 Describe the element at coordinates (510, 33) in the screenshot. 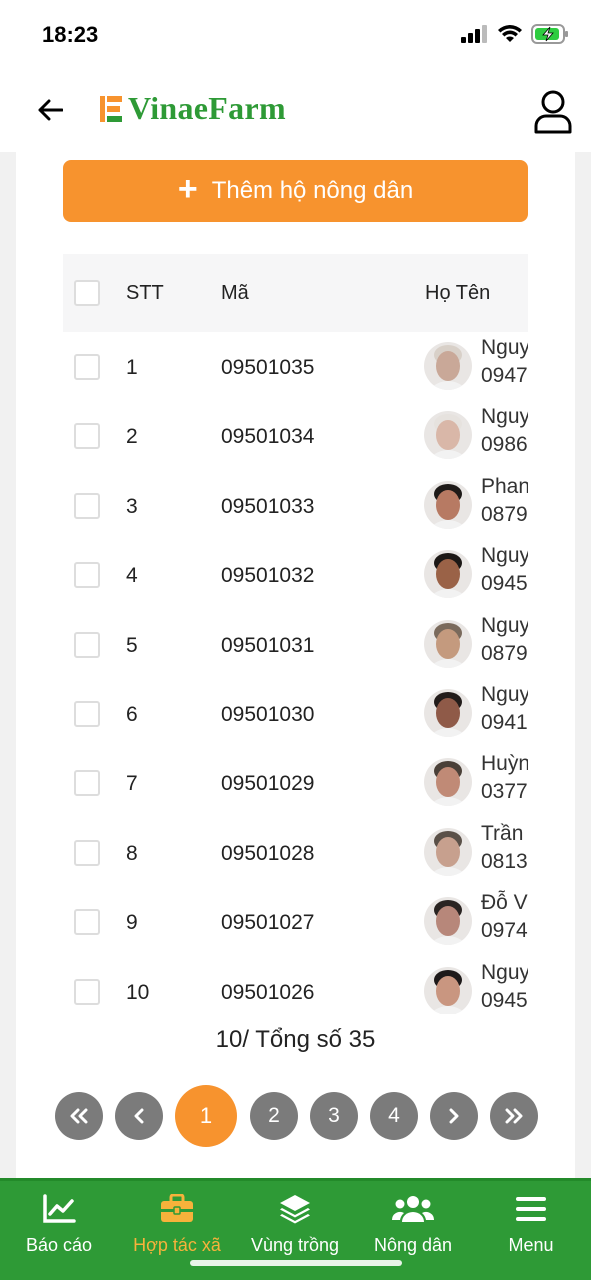

I see `wifi-icon` at that location.